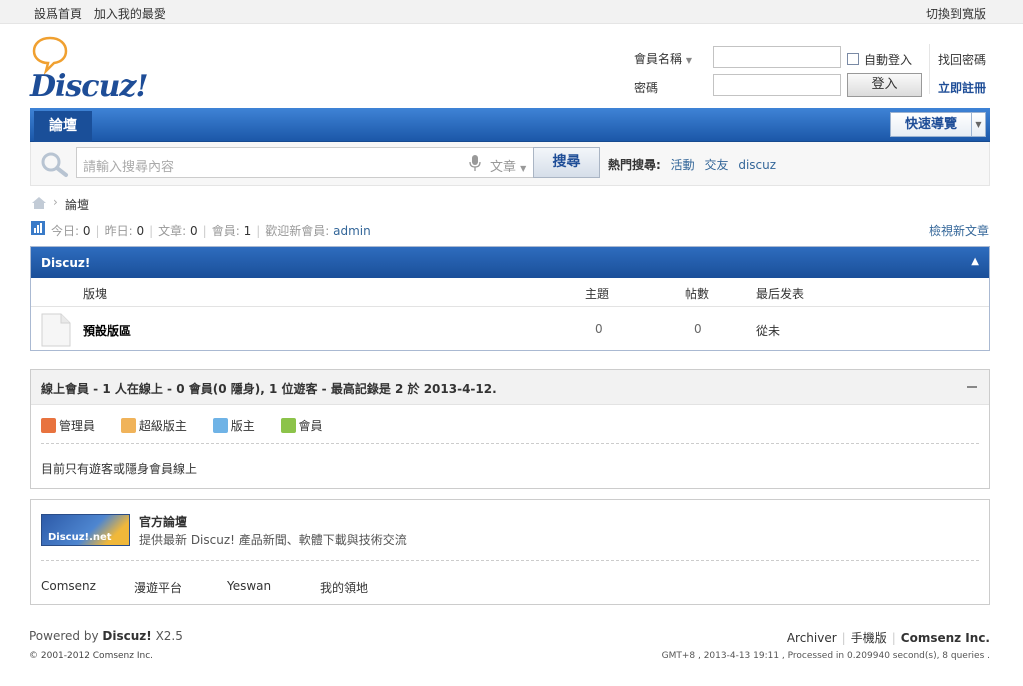 This screenshot has height=686, width=1023. I want to click on username-label: 會員名稱 ▼, so click(663, 58).